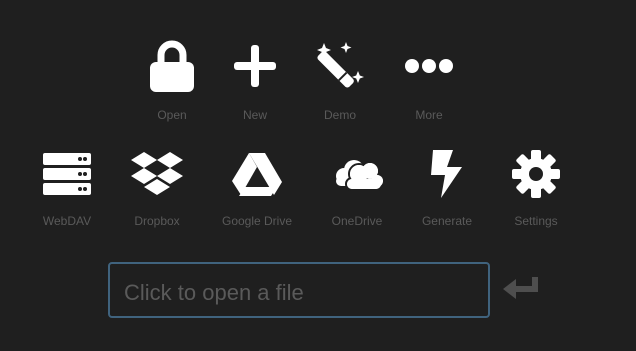 Image resolution: width=636 pixels, height=351 pixels. Describe the element at coordinates (257, 221) in the screenshot. I see `google-drive-label: Google Drive` at that location.